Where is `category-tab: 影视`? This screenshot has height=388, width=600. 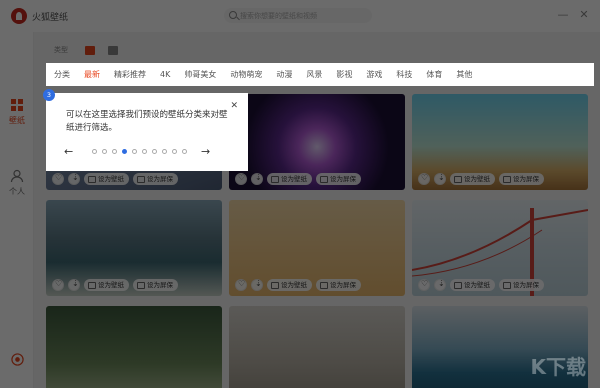 category-tab: 影视 is located at coordinates (344, 74).